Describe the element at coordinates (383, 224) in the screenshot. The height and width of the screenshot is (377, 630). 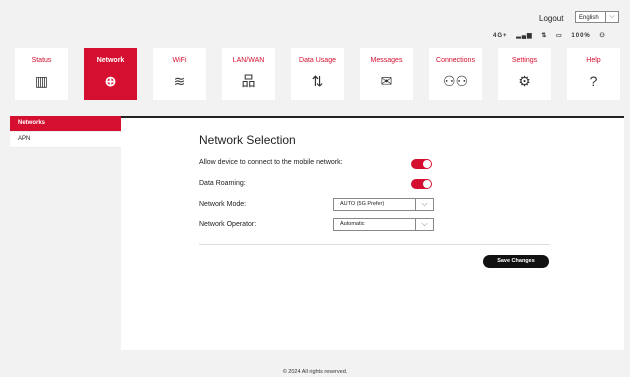
I see `network-operator-select: Automatic ⌵` at that location.